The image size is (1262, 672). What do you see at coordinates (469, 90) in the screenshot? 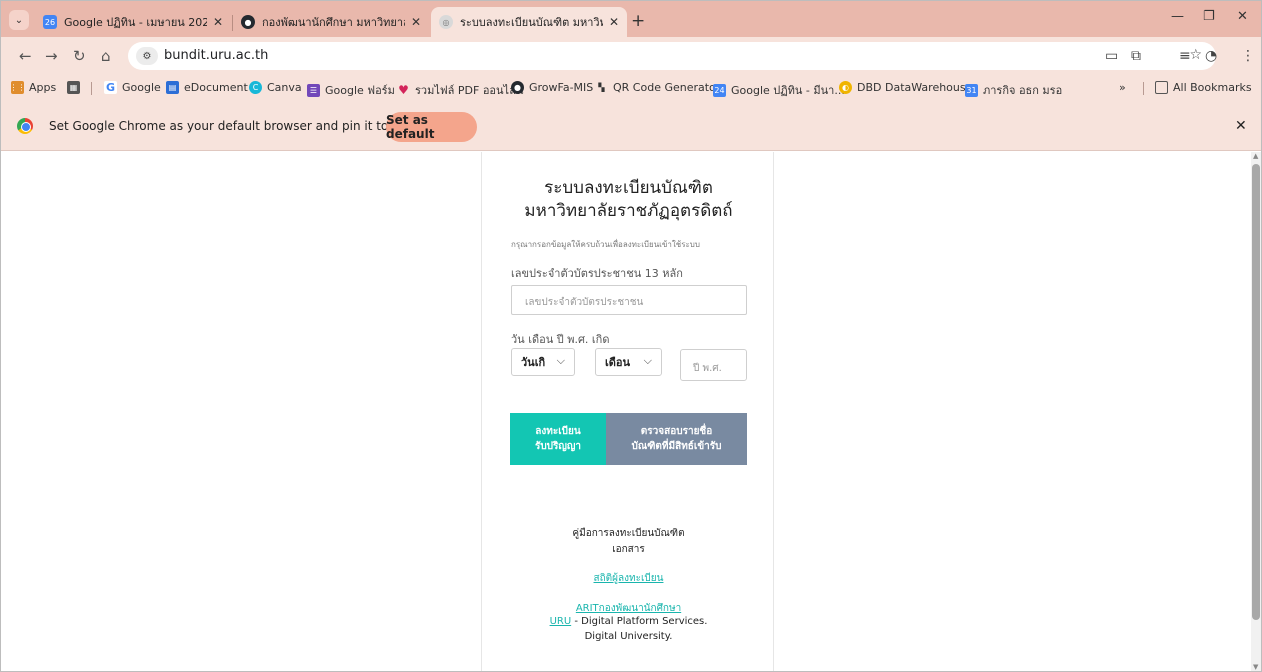
I see `bookmark-label: รวมไฟล์ PDF ออนไลน์` at bounding box center [469, 90].